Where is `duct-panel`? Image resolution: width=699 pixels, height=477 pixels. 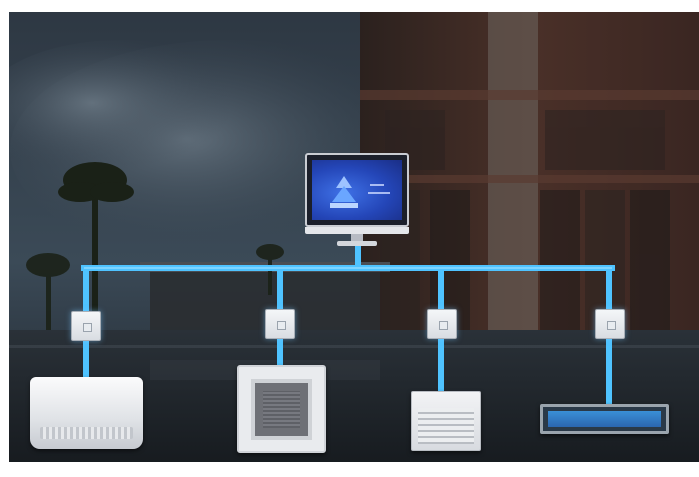 duct-panel is located at coordinates (604, 419).